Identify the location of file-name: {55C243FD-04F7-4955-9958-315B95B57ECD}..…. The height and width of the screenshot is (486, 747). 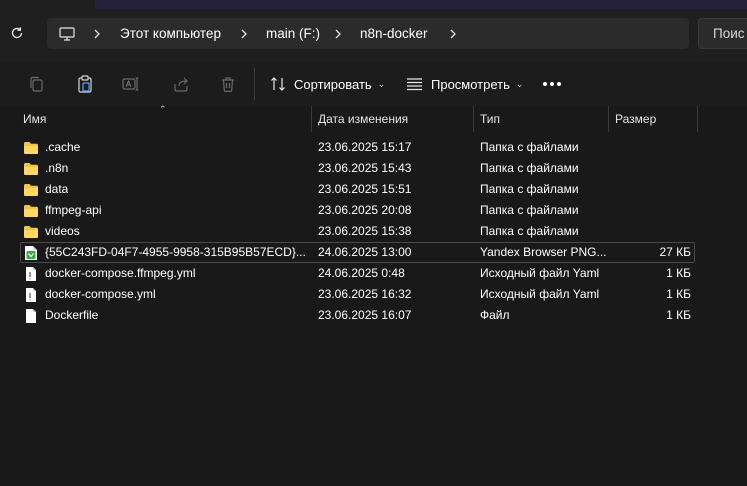
(175, 252).